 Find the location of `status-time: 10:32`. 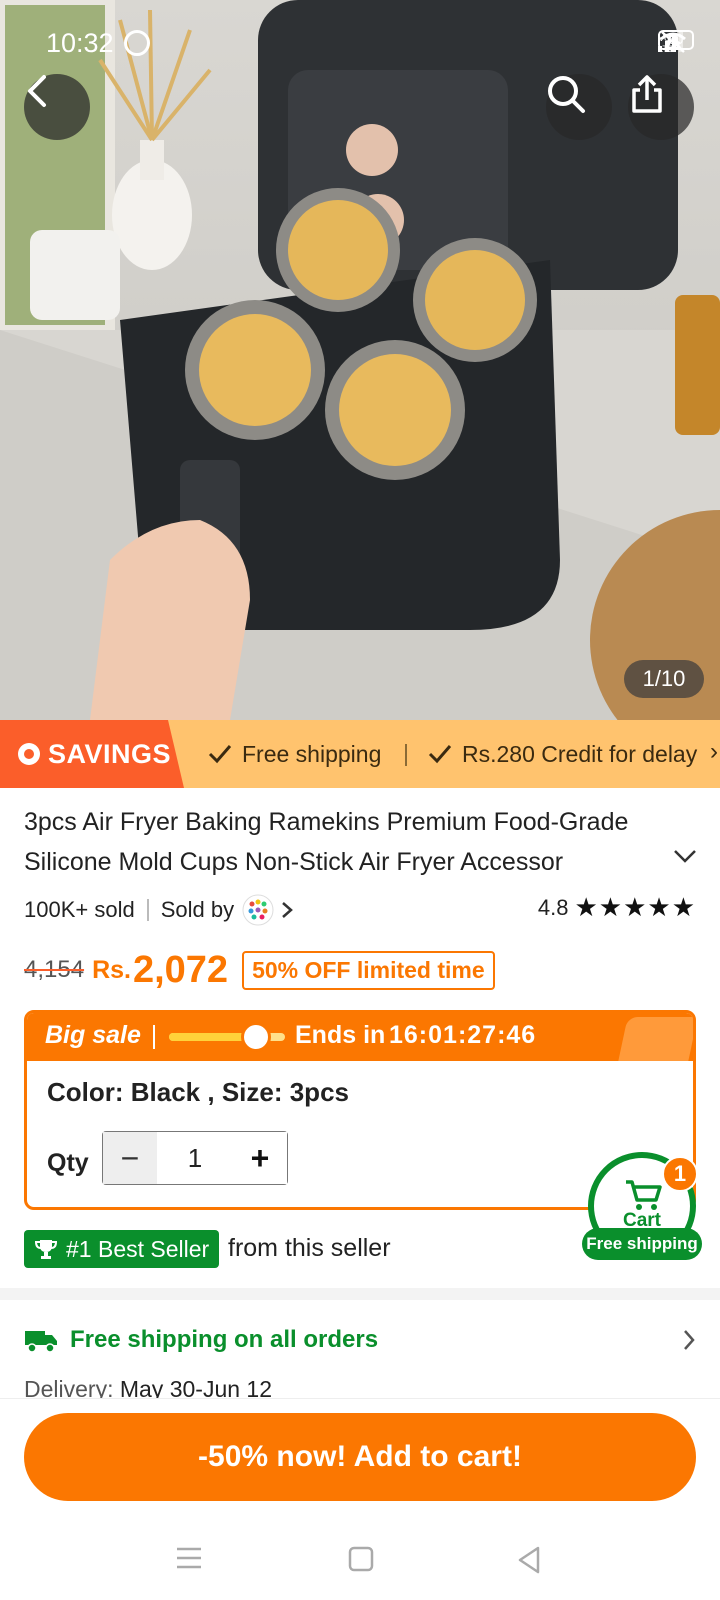

status-time: 10:32 is located at coordinates (80, 43).